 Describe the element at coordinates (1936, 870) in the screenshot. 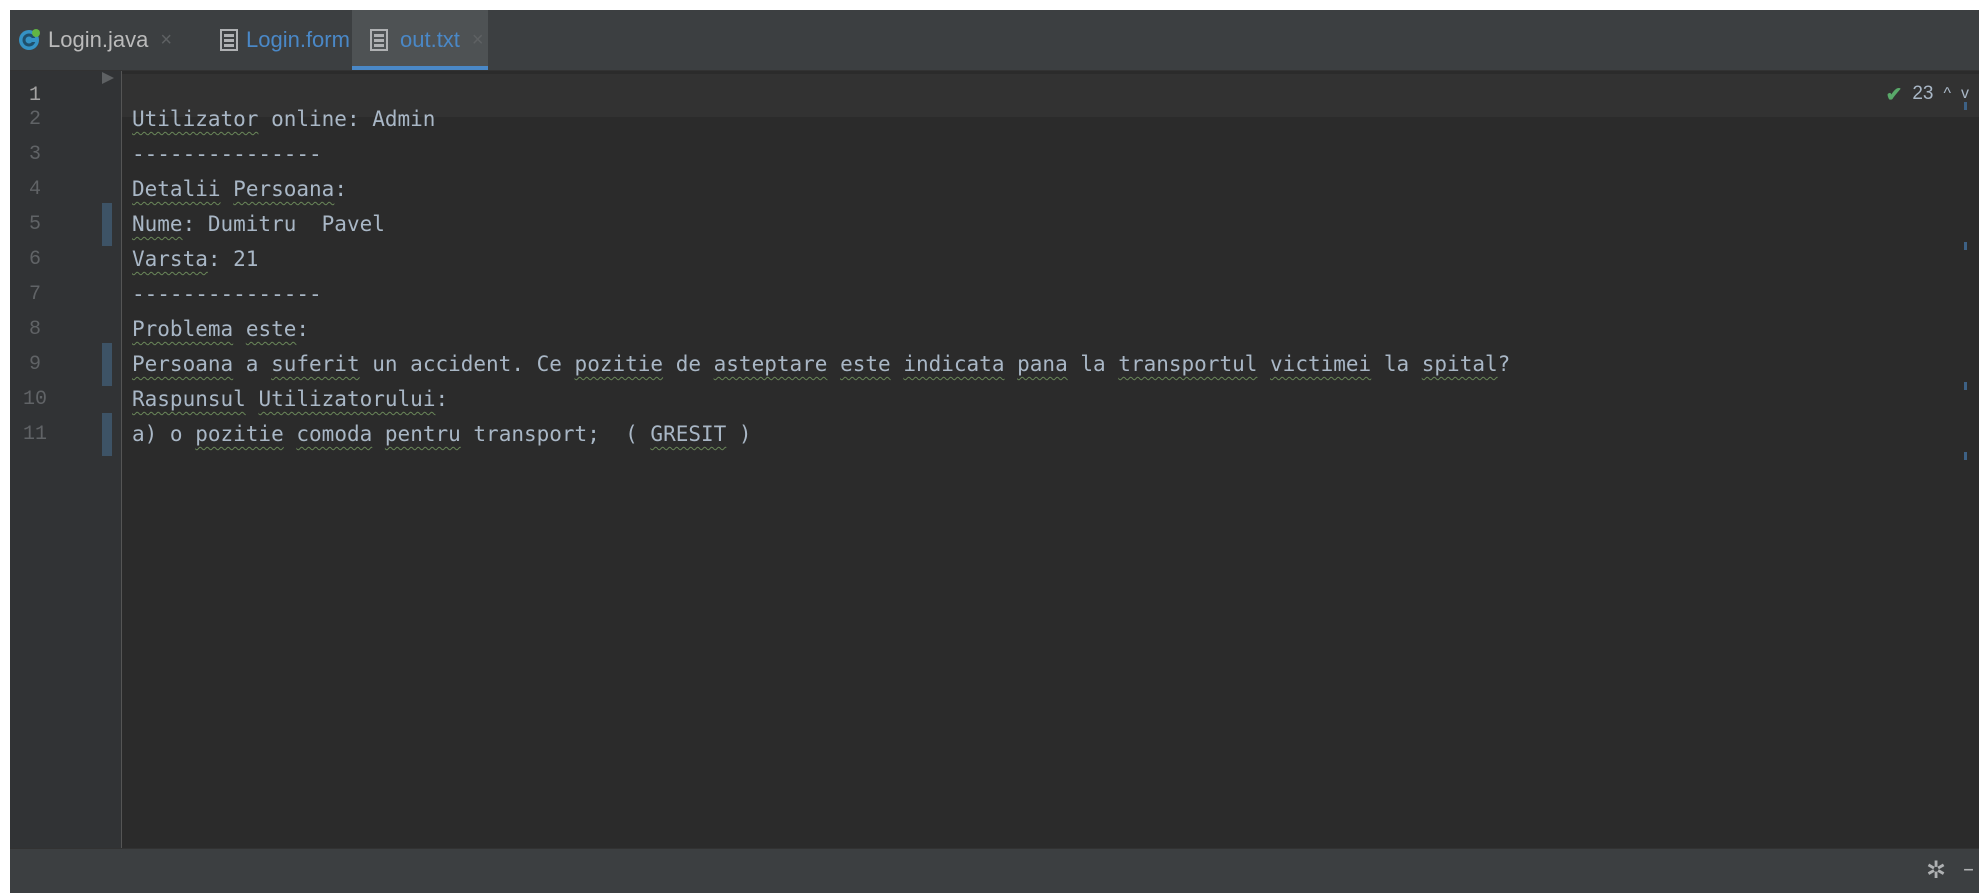

I see `gear-icon: ✲` at that location.